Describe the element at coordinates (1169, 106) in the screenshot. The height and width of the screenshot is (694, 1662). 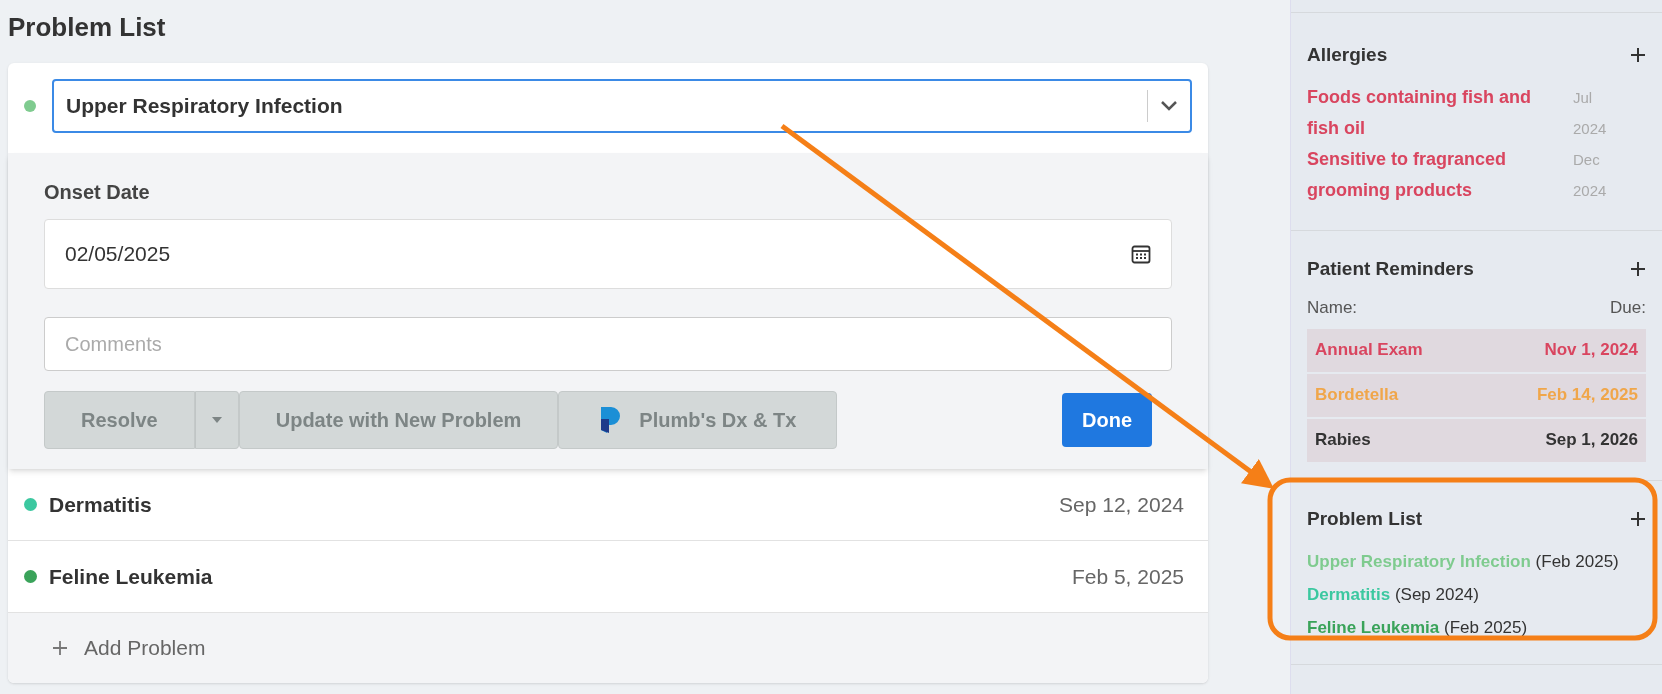
I see `chevron-down-icon` at that location.